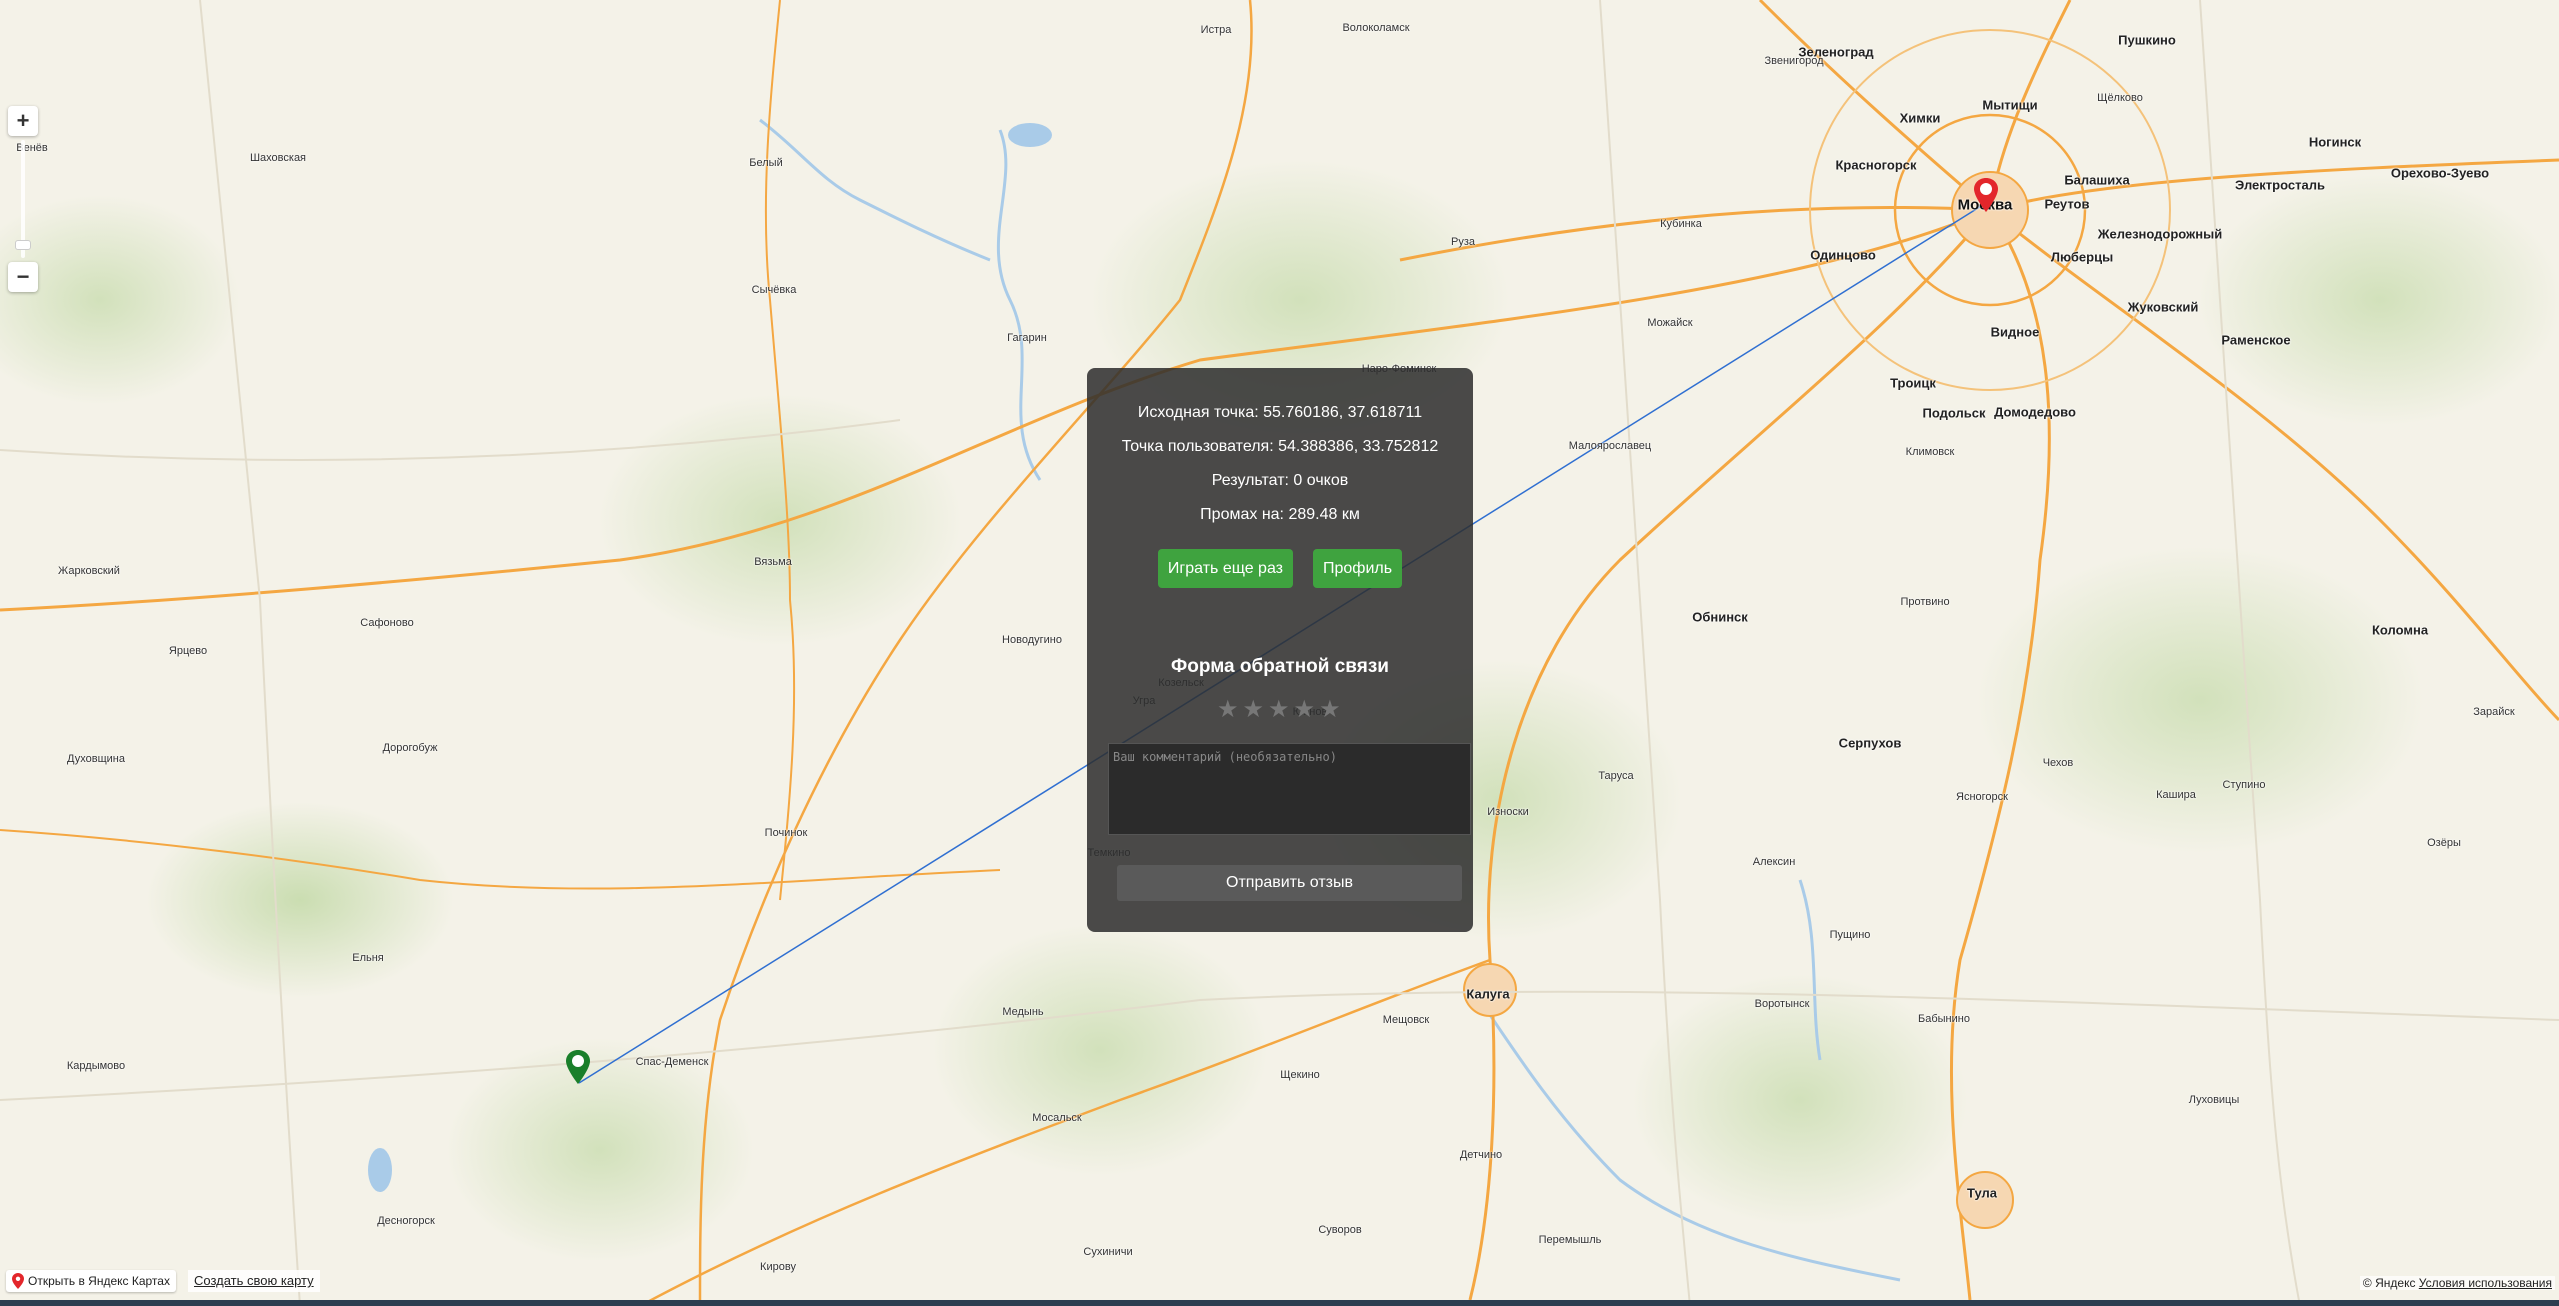 The width and height of the screenshot is (2559, 1306). I want to click on map-city-label: Коломна, so click(2400, 630).